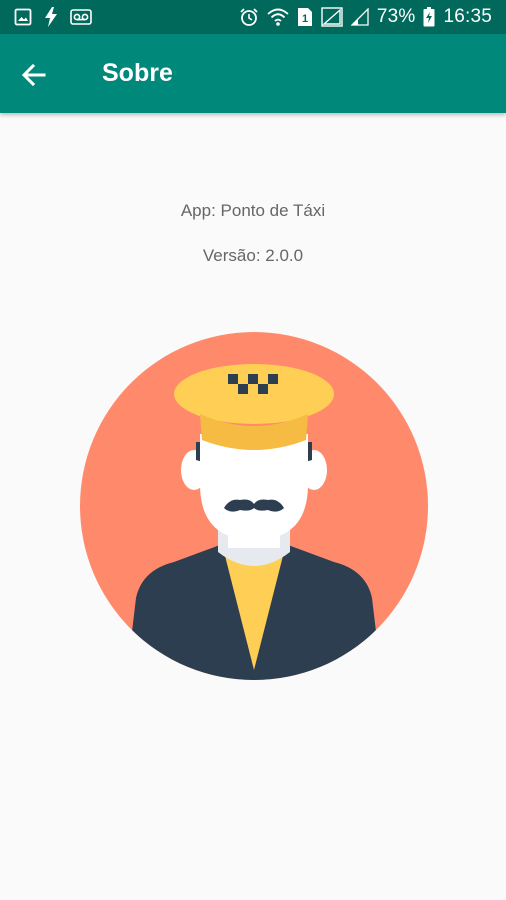 The height and width of the screenshot is (900, 506). I want to click on battery-charging-icon, so click(429, 17).